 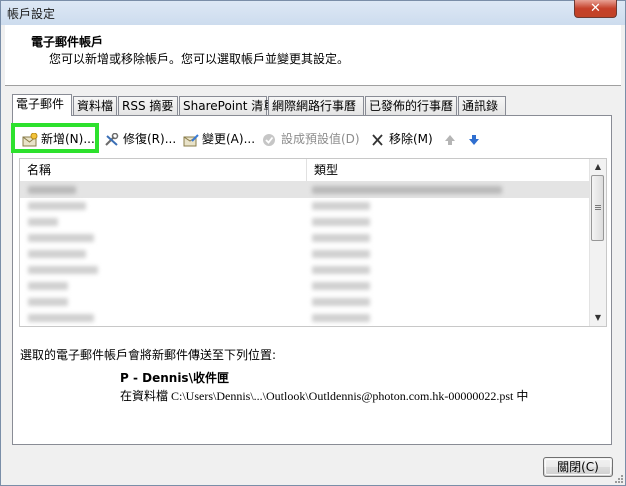 I want to click on set-default-label: 設成預設值(D), so click(x=320, y=139).